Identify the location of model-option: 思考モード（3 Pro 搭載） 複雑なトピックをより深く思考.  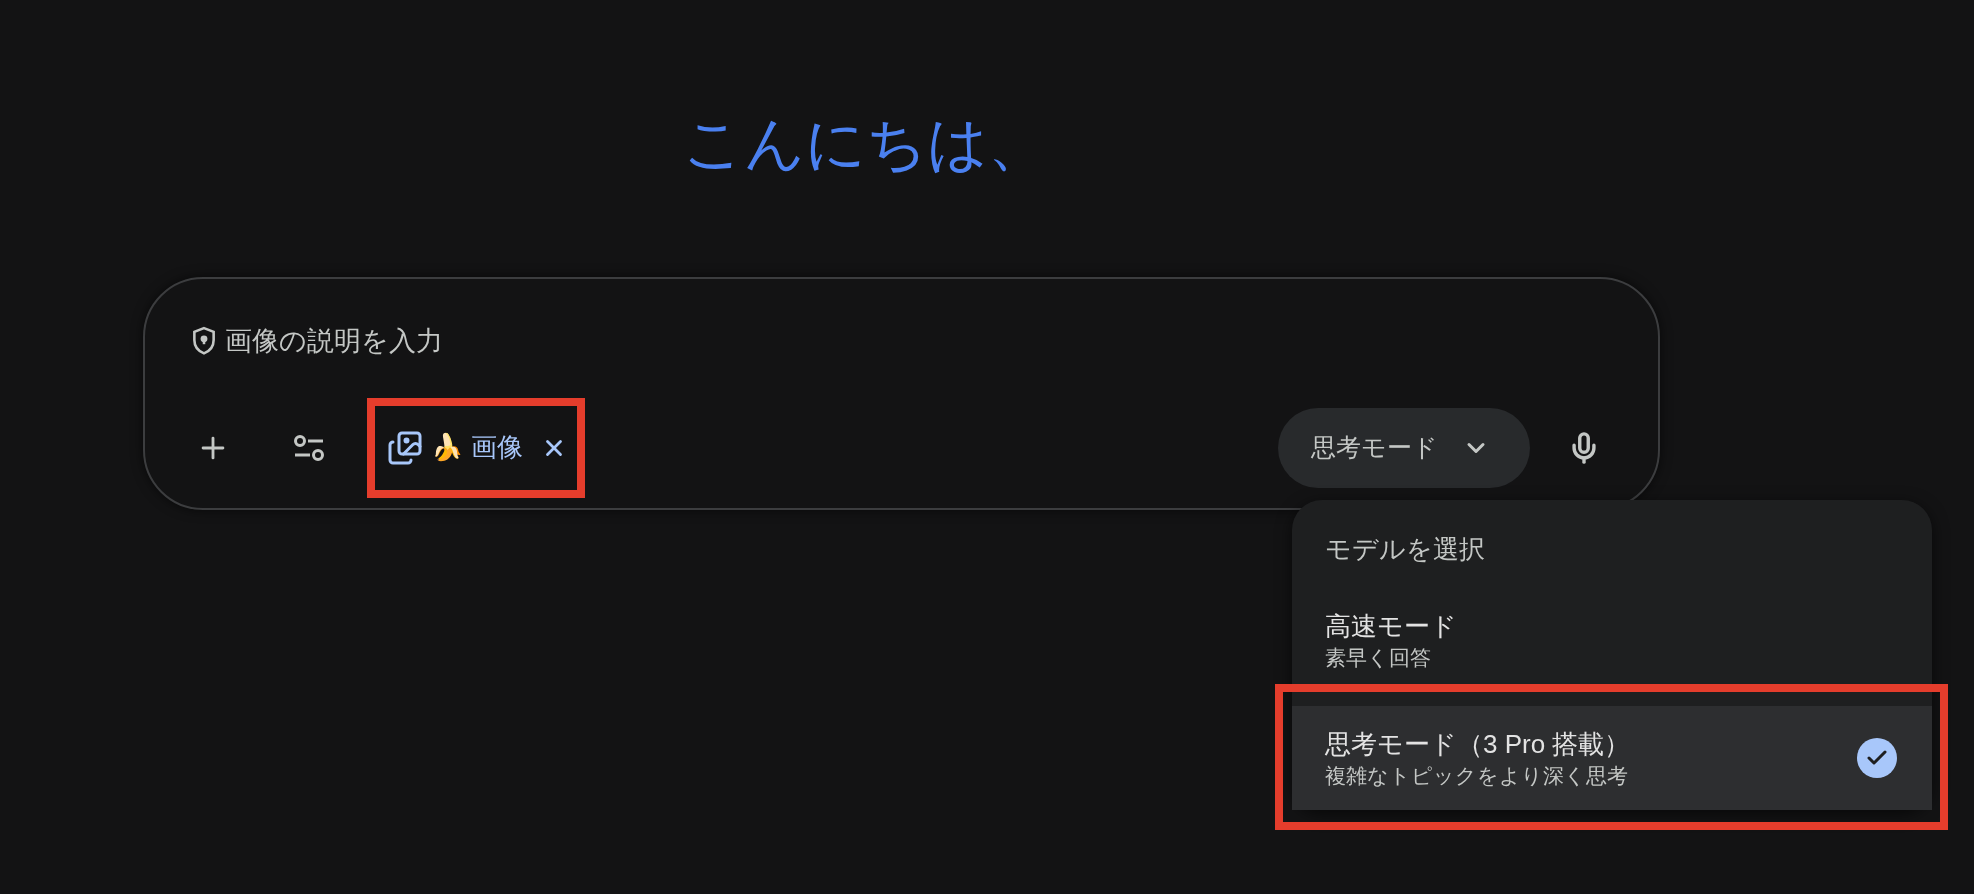
(1612, 758).